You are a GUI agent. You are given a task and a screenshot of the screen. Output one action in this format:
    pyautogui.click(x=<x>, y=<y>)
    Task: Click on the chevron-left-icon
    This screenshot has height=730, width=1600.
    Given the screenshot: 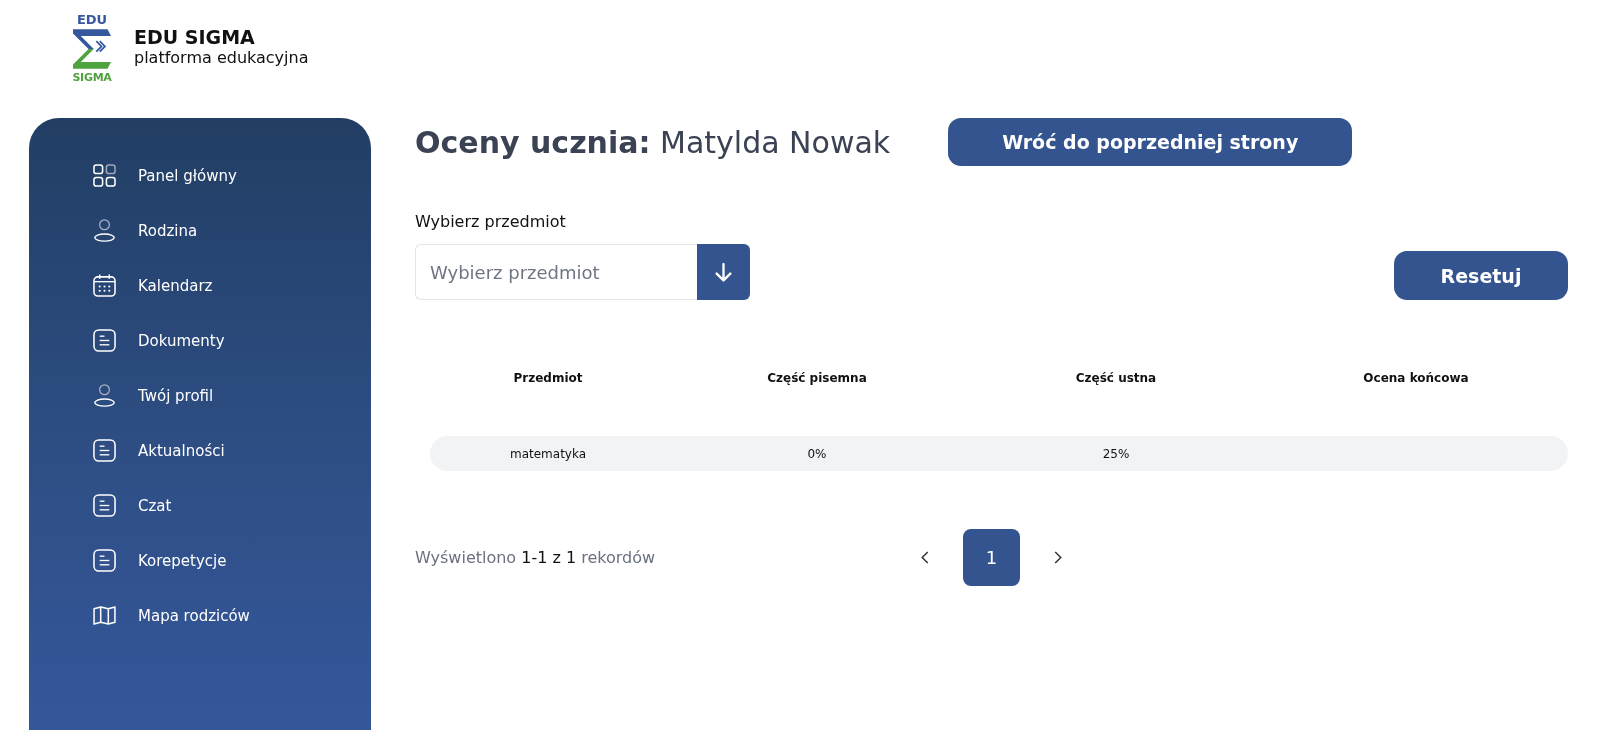 What is the action you would take?
    pyautogui.click(x=925, y=557)
    